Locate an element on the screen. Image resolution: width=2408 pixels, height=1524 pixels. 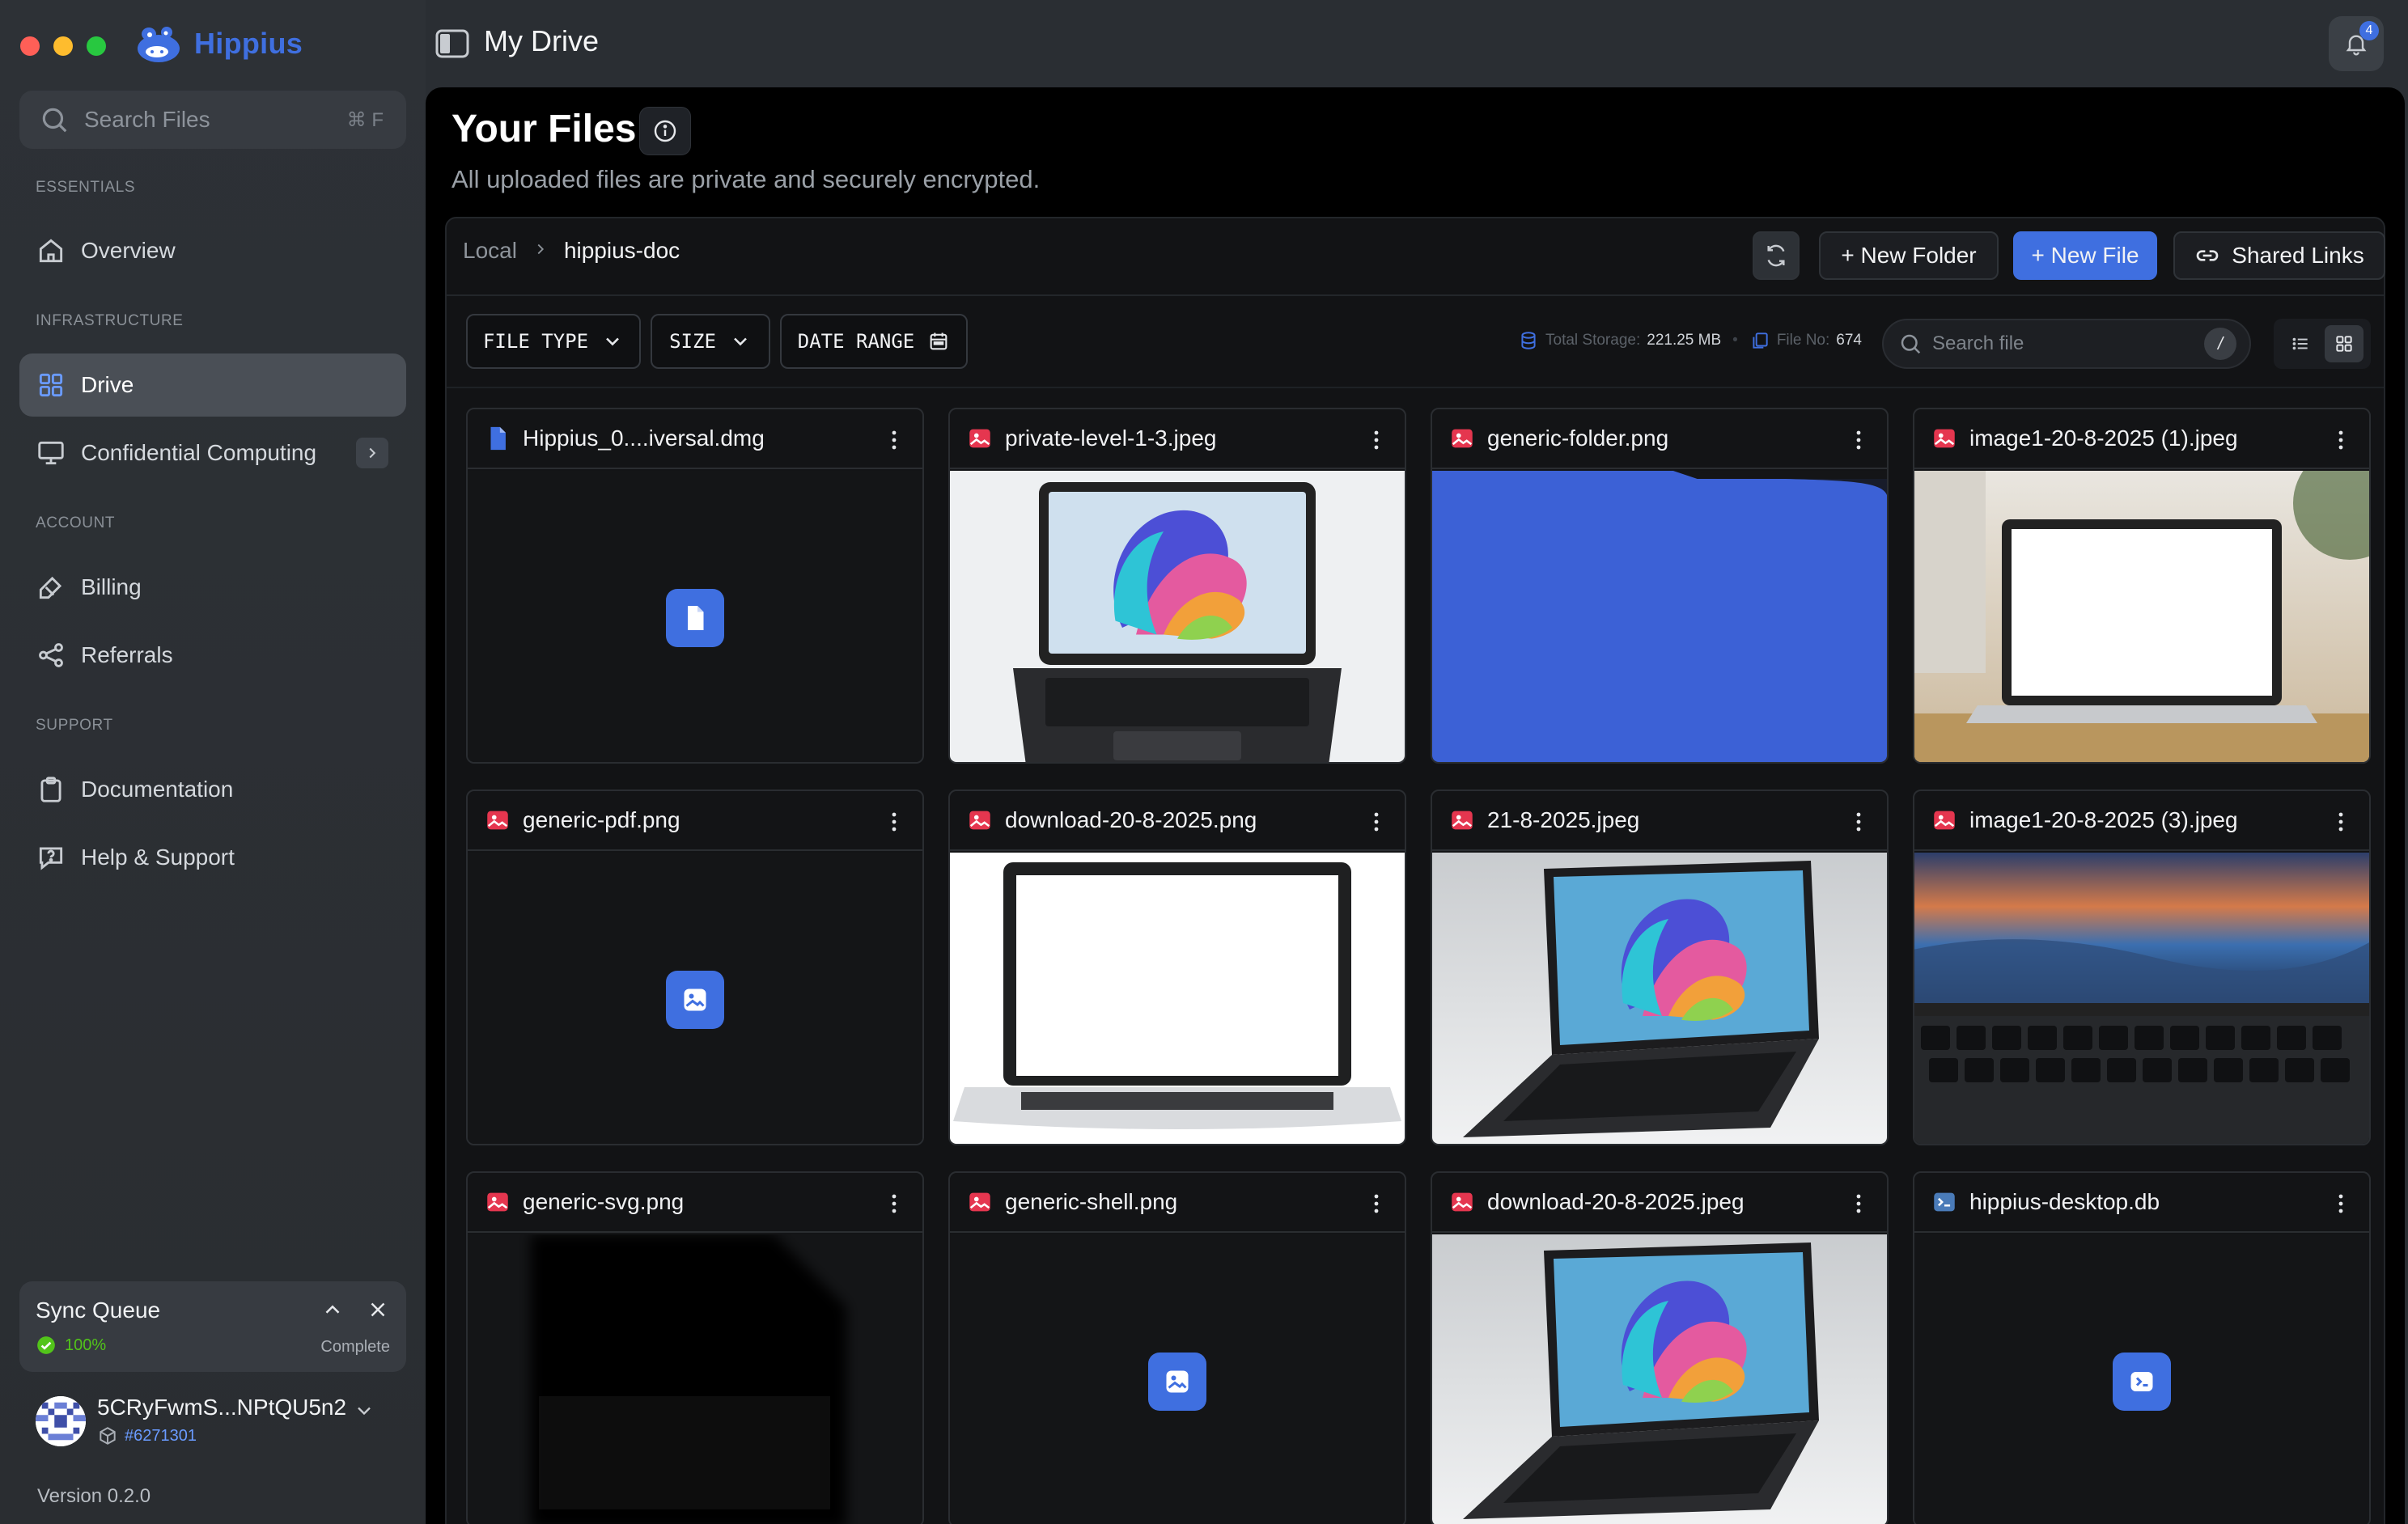
chevron-up-icon is located at coordinates (332, 1310).